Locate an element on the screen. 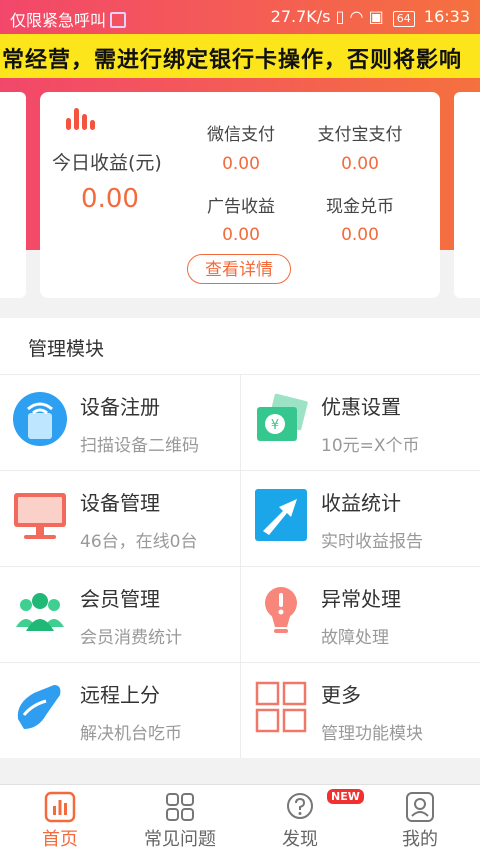 This screenshot has width=480, height=854. module-device-management: 设备管理 46台，在线0台 is located at coordinates (120, 518).